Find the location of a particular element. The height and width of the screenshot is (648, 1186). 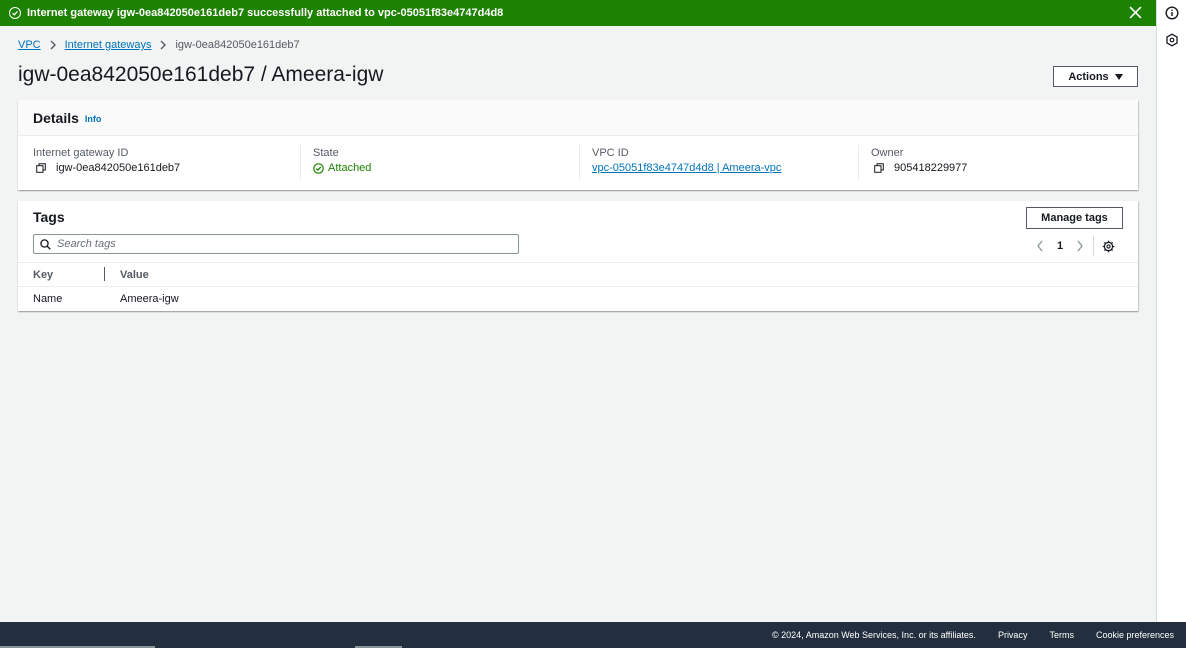

pagination: 1 is located at coordinates (1075, 246).